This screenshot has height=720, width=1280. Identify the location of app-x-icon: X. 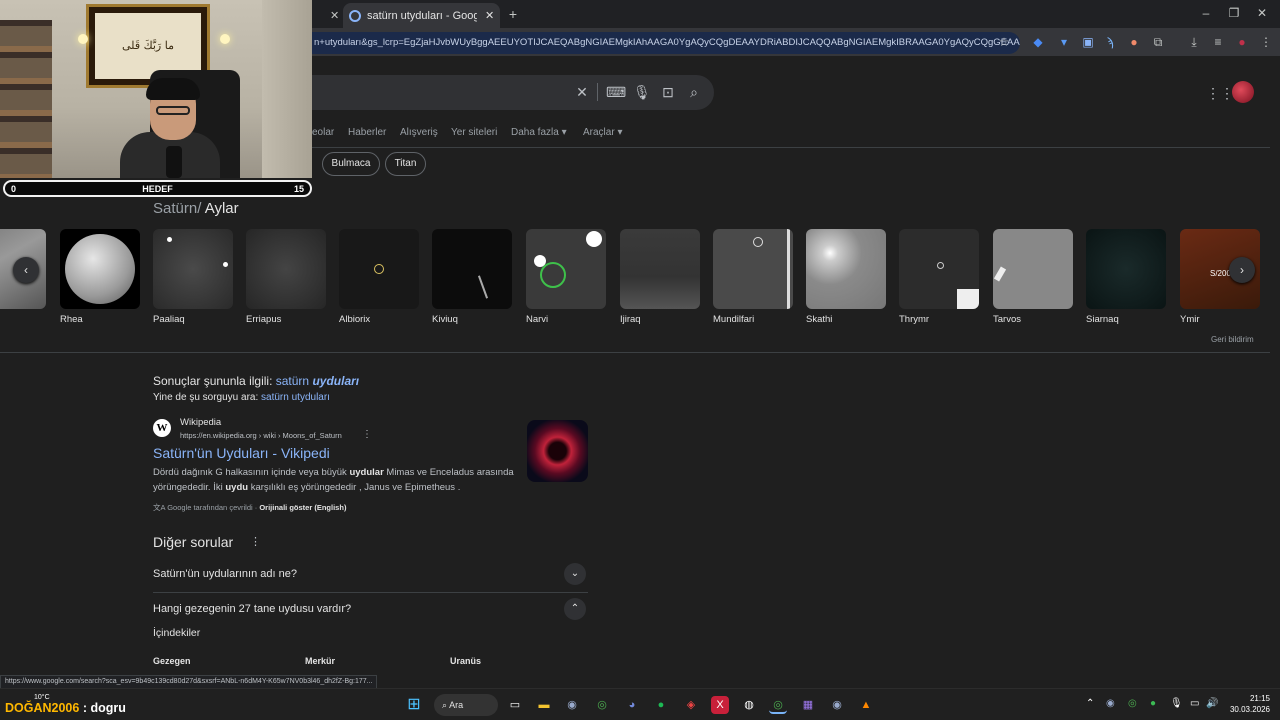
(720, 705).